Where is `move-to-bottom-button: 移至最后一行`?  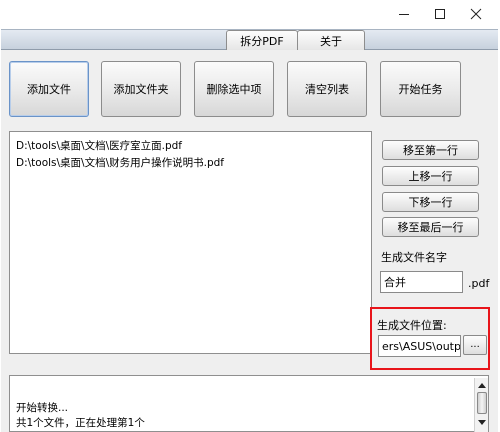 move-to-bottom-button: 移至最后一行 is located at coordinates (430, 227).